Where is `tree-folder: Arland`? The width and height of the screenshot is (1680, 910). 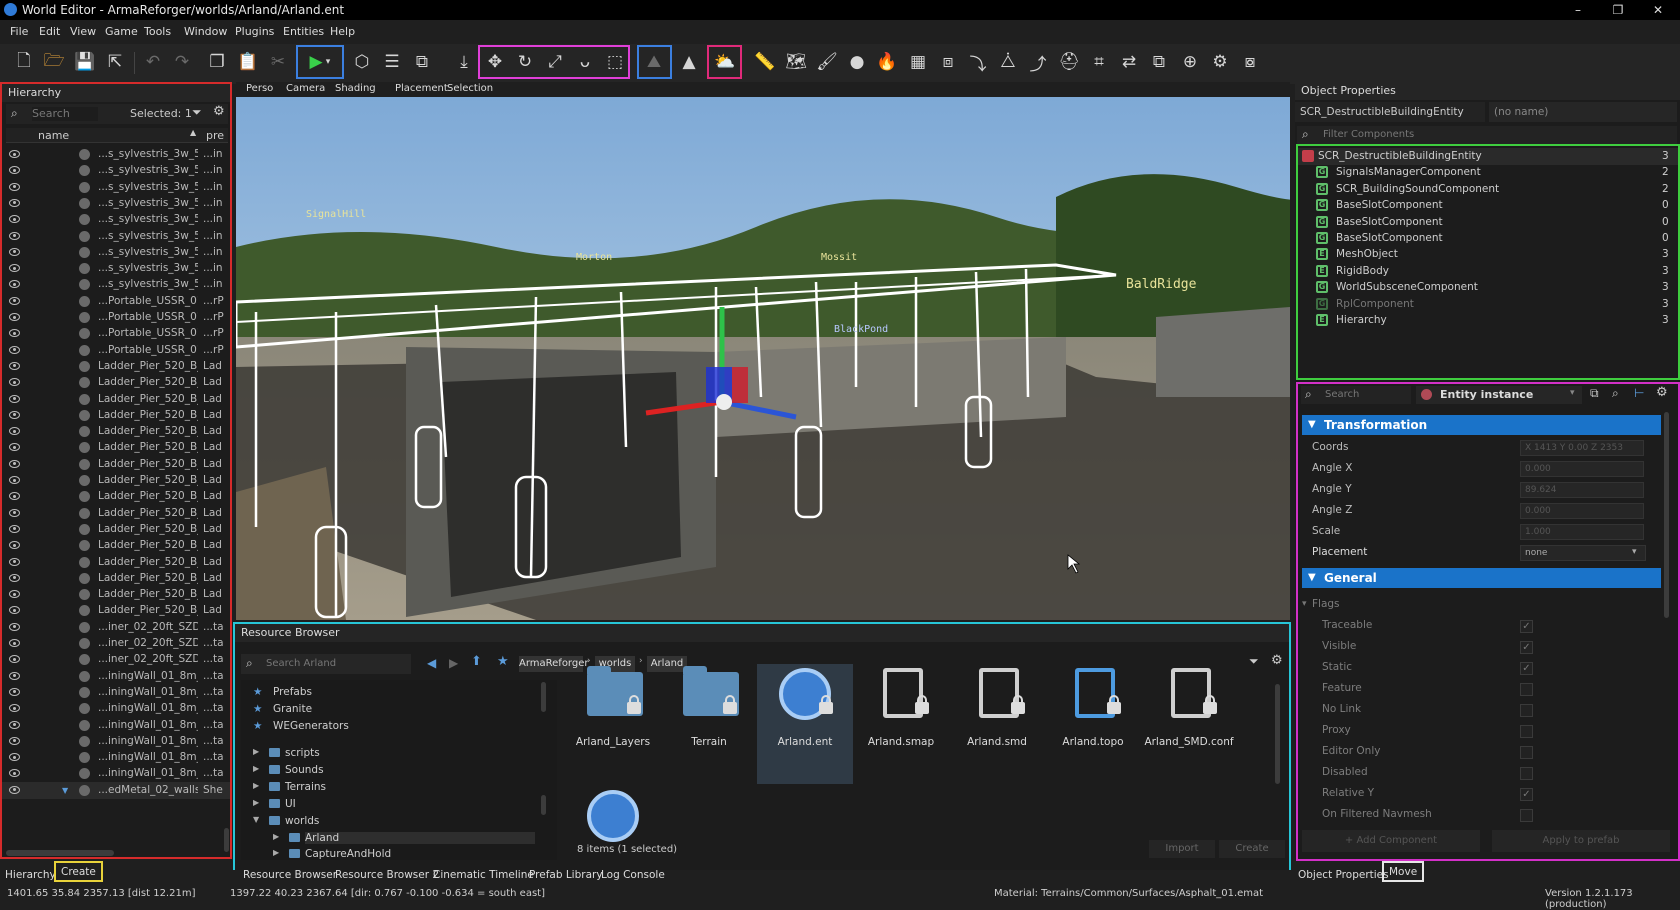
tree-folder: Arland is located at coordinates (420, 838).